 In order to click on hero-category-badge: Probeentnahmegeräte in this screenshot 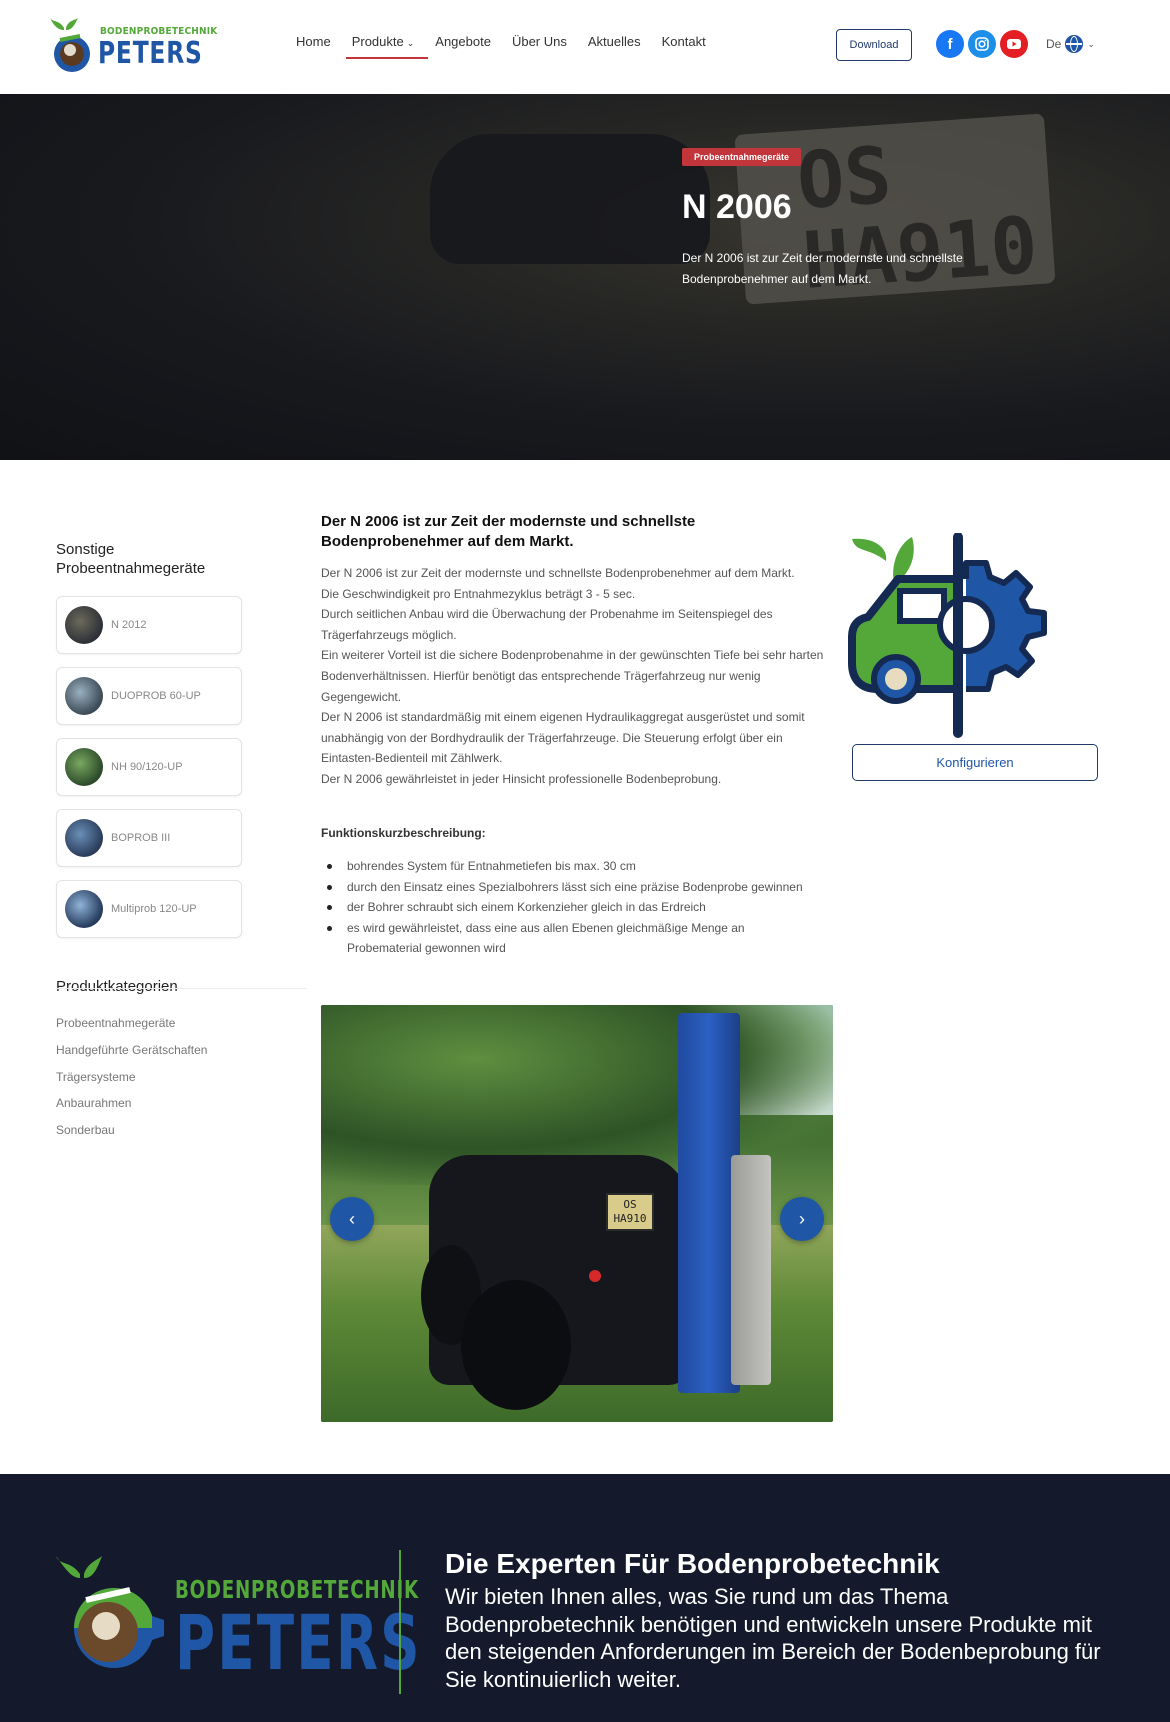, I will do `click(742, 157)`.